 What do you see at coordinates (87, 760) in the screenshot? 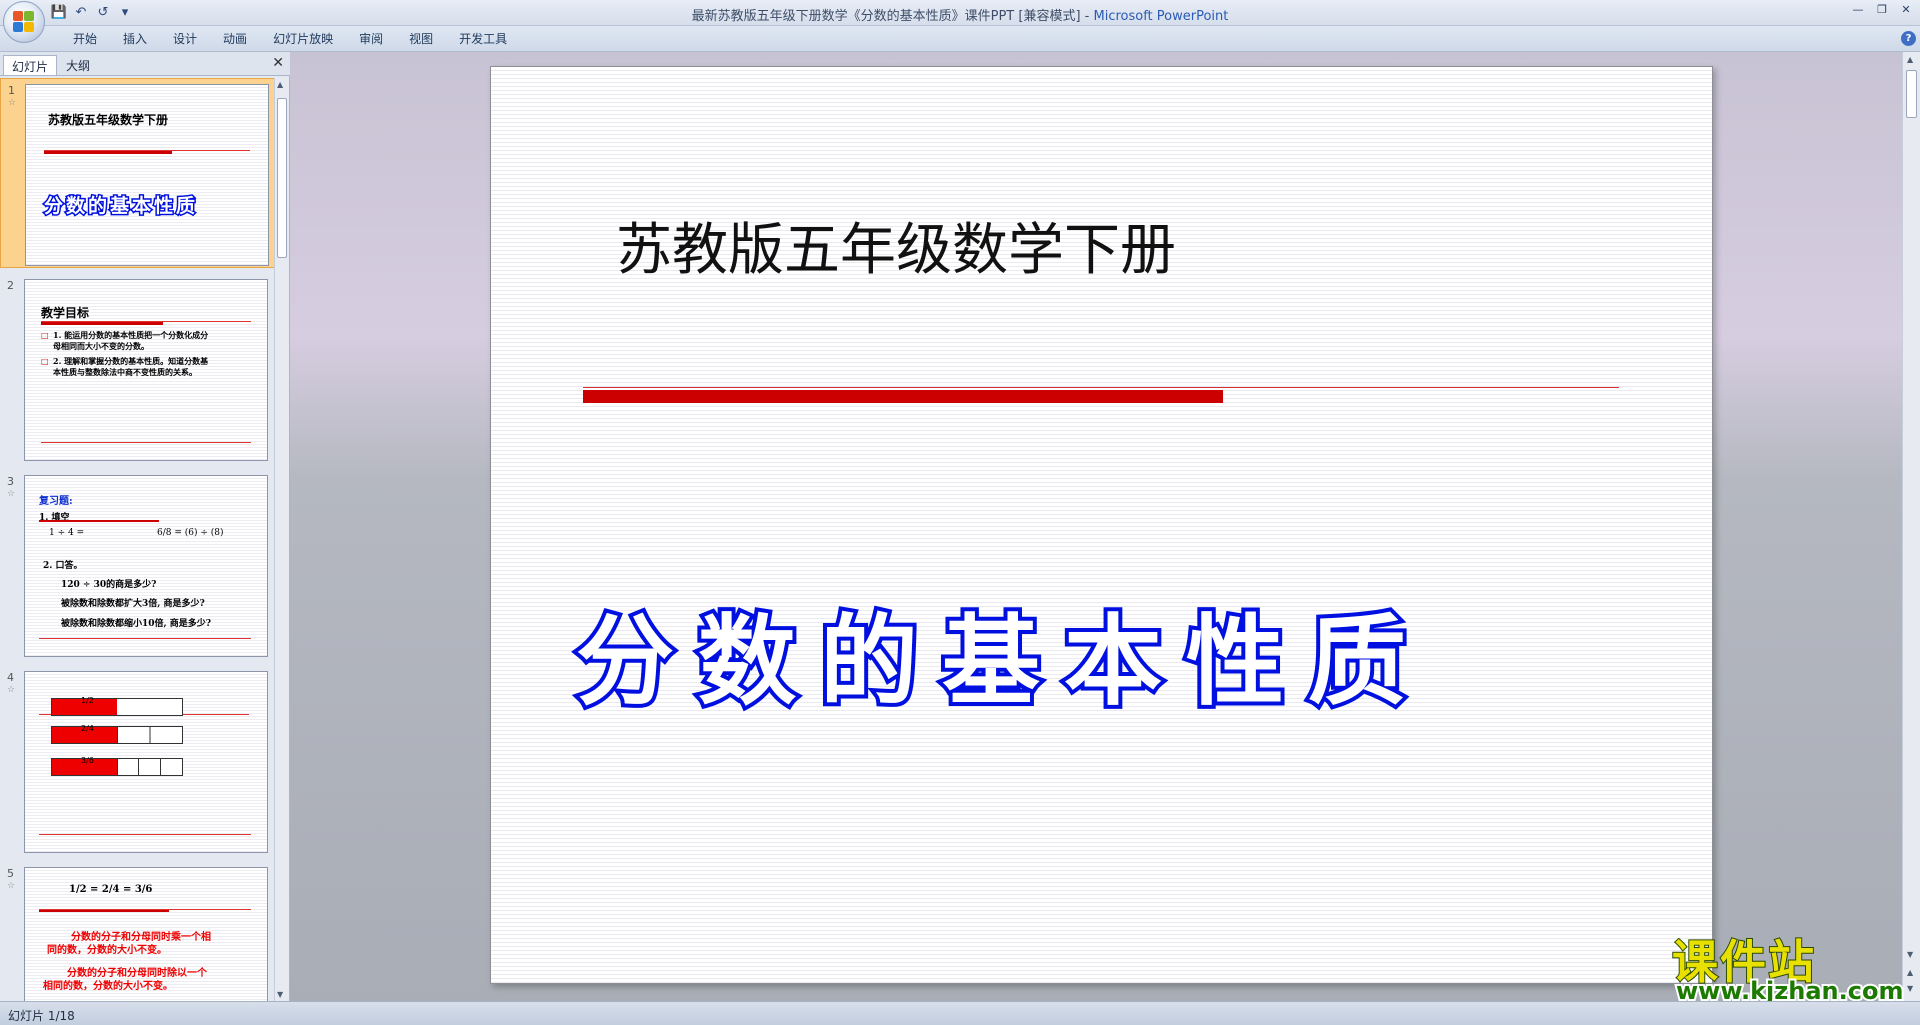
I see `fraction-label: 3/6` at bounding box center [87, 760].